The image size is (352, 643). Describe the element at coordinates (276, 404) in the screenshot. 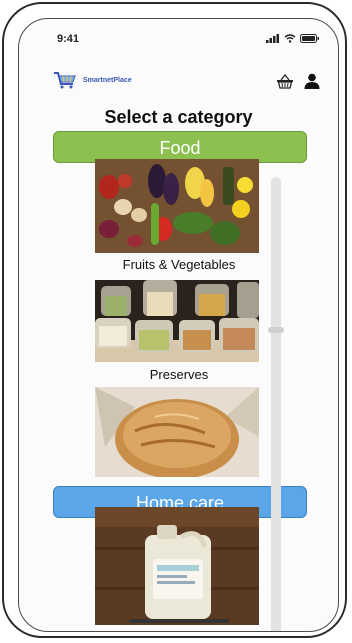

I see `scrollbar` at that location.